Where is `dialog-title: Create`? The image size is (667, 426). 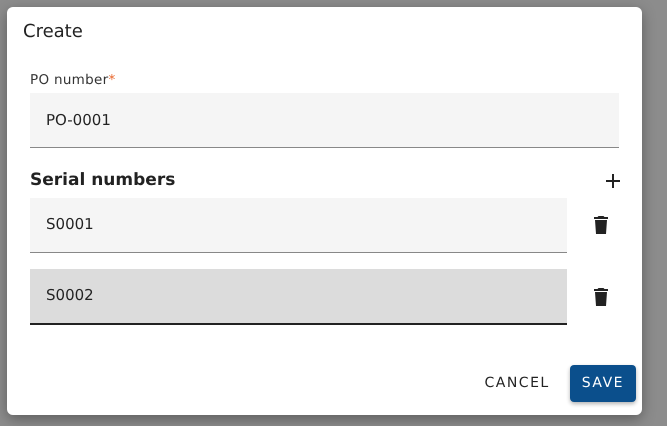 dialog-title: Create is located at coordinates (53, 32).